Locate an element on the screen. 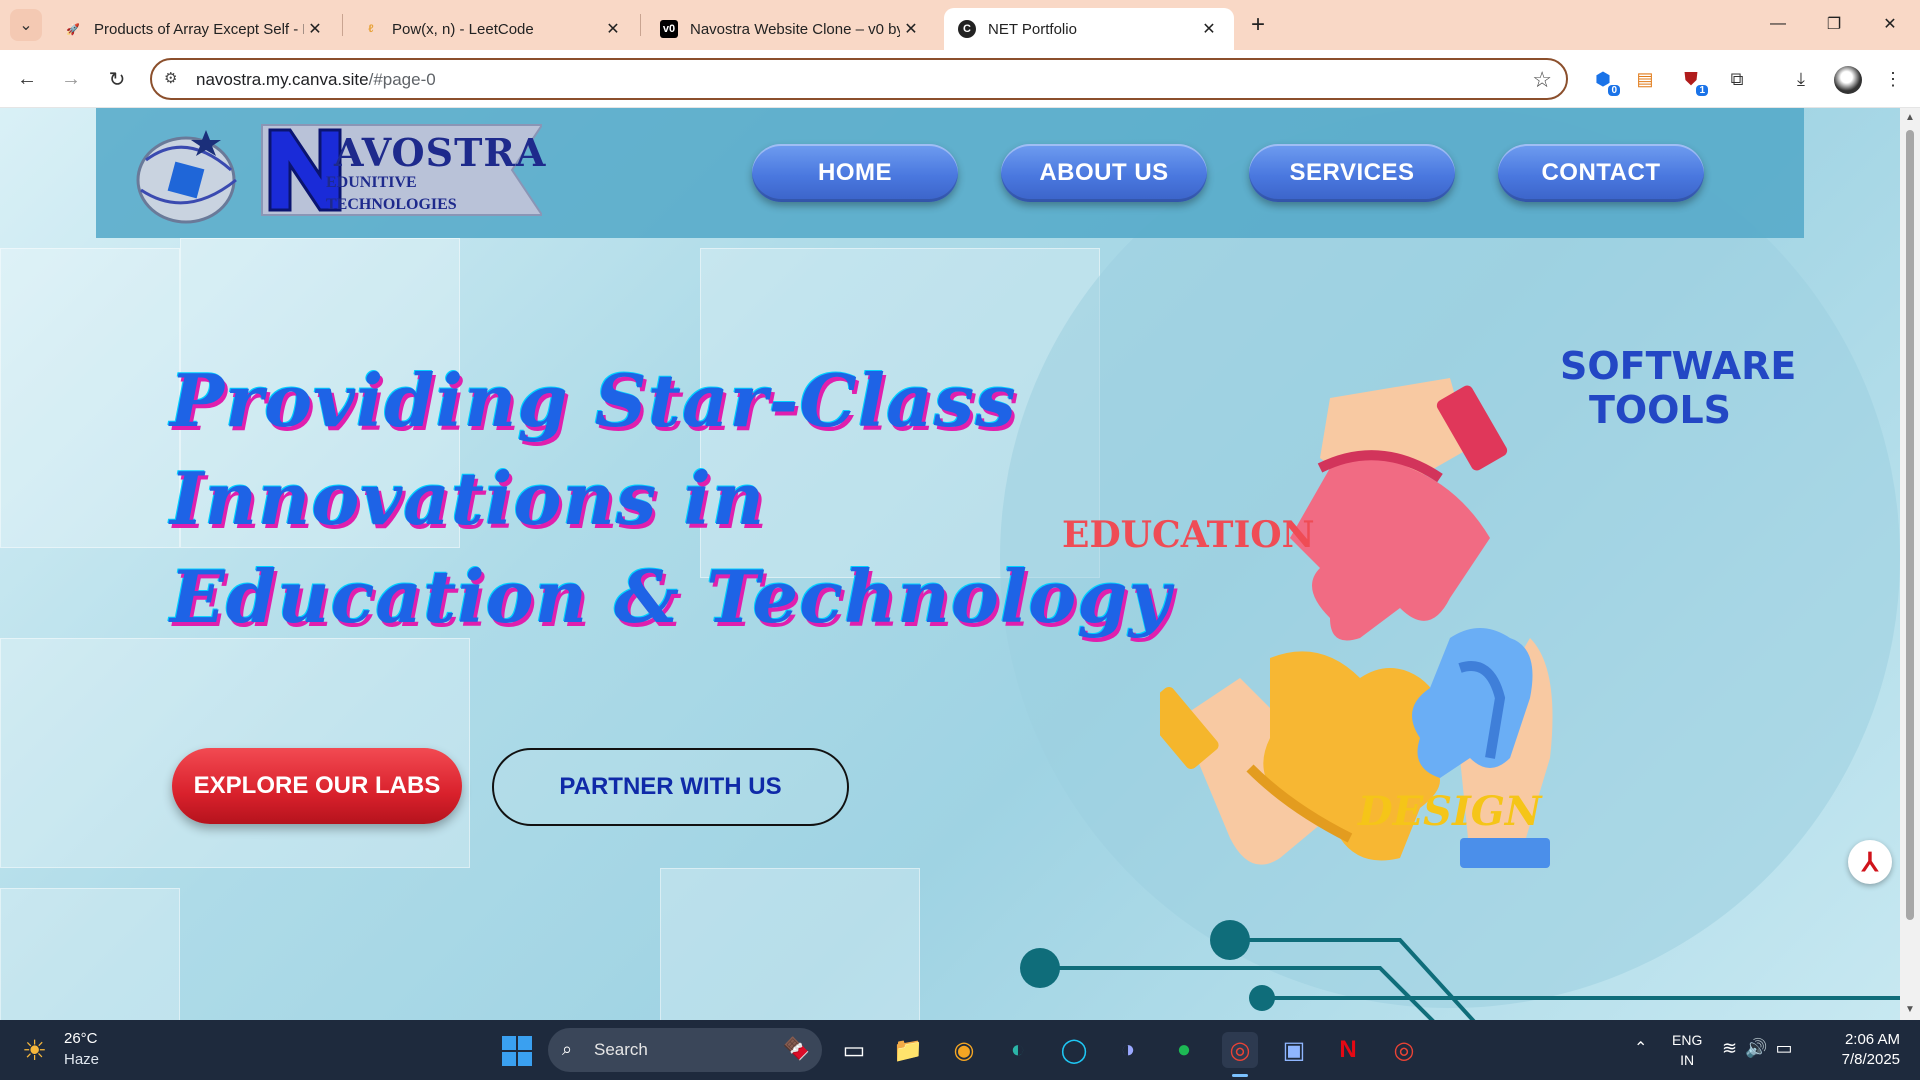 This screenshot has height=1080, width=1920. explore-labs-button: EXPLORE OUR LABS is located at coordinates (317, 786).